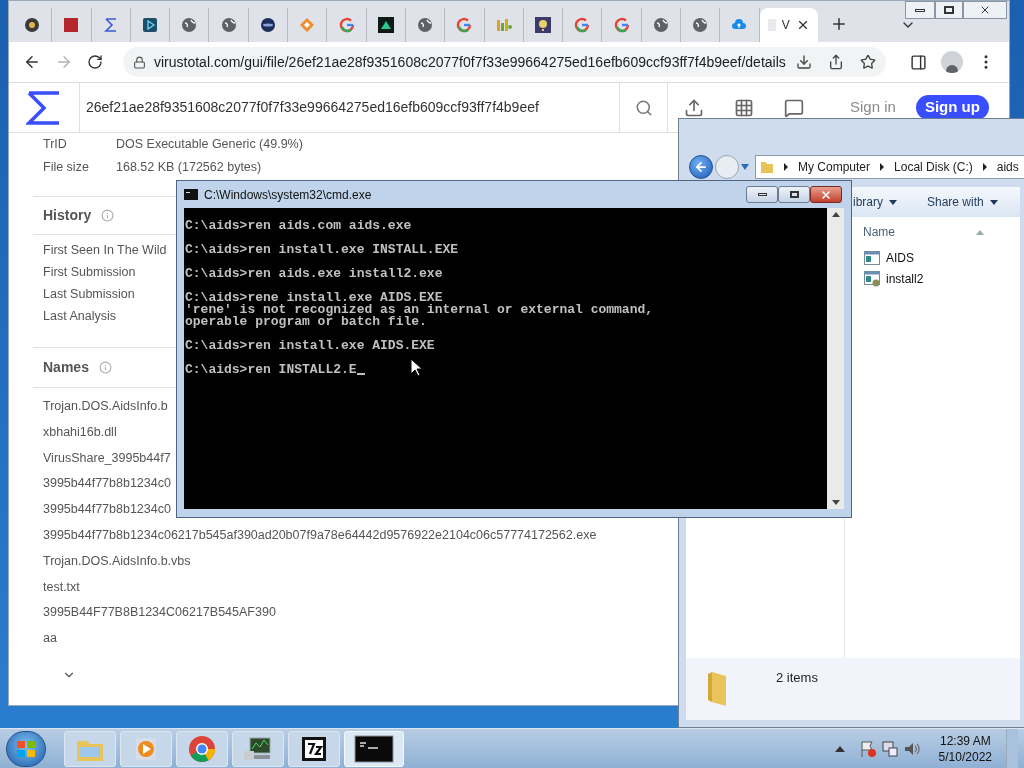 This screenshot has width=1024, height=768. I want to click on browser-tab: V, so click(788, 25).